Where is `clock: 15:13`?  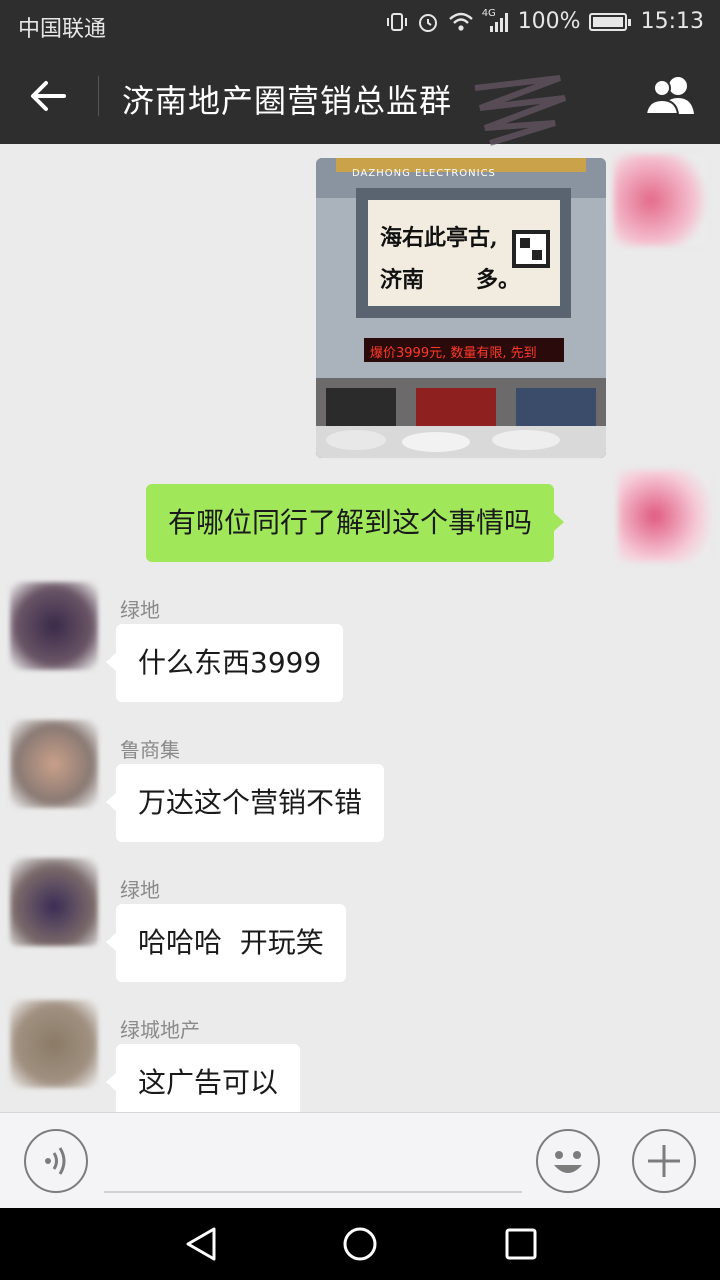
clock: 15:13 is located at coordinates (672, 21).